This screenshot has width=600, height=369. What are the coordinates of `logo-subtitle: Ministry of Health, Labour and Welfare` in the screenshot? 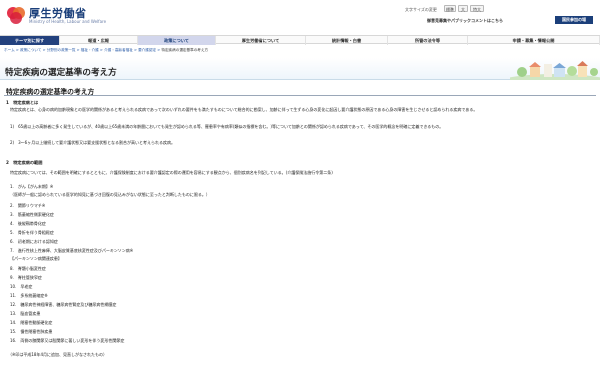 It's located at (68, 21).